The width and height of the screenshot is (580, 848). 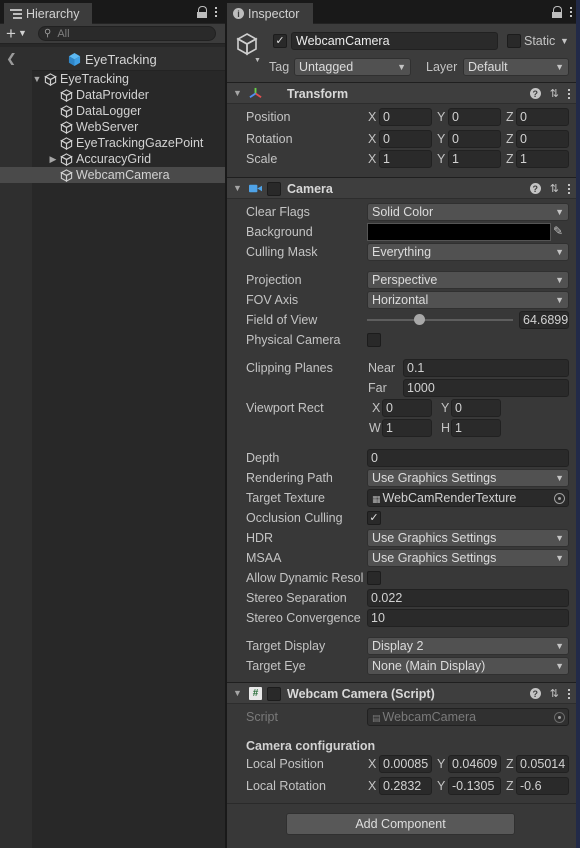 I want to click on add-component-button: Add Component, so click(x=400, y=824).